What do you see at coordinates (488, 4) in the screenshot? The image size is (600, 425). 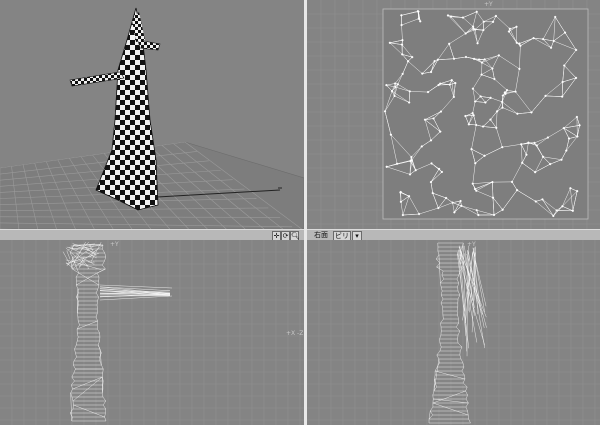 I see `uv-axis-label: +Y` at bounding box center [488, 4].